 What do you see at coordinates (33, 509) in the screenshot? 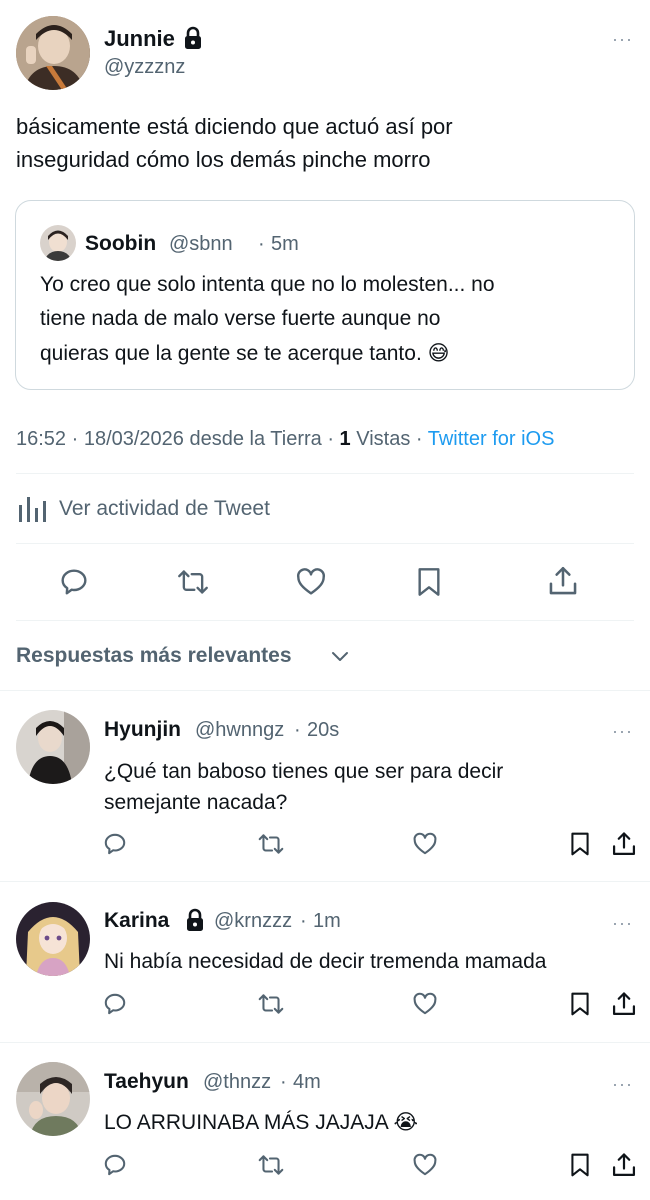
I see `analytics-icon` at bounding box center [33, 509].